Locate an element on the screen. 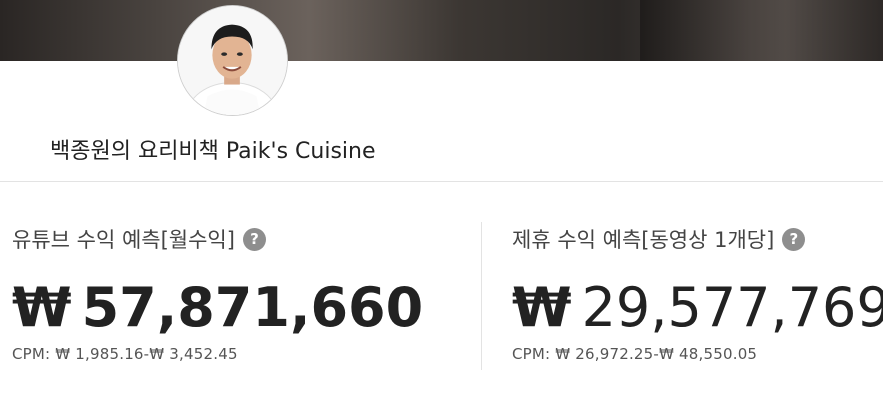 Image resolution: width=883 pixels, height=405 pixels. sponsor-cpm-range: CPM: ₩ 26,972.25-₩ 48,550.05 is located at coordinates (635, 354).